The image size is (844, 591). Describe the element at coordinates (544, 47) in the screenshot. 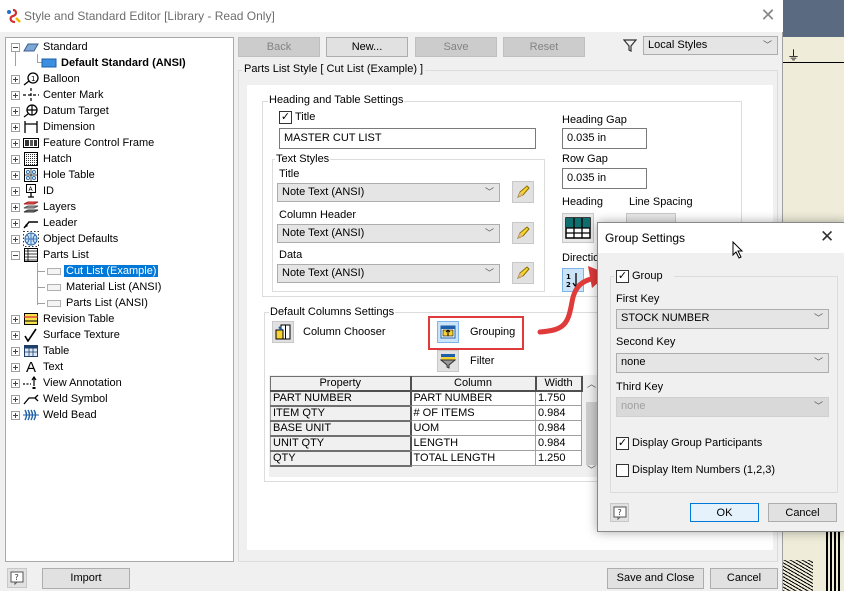

I see `reset-button: Reset` at that location.